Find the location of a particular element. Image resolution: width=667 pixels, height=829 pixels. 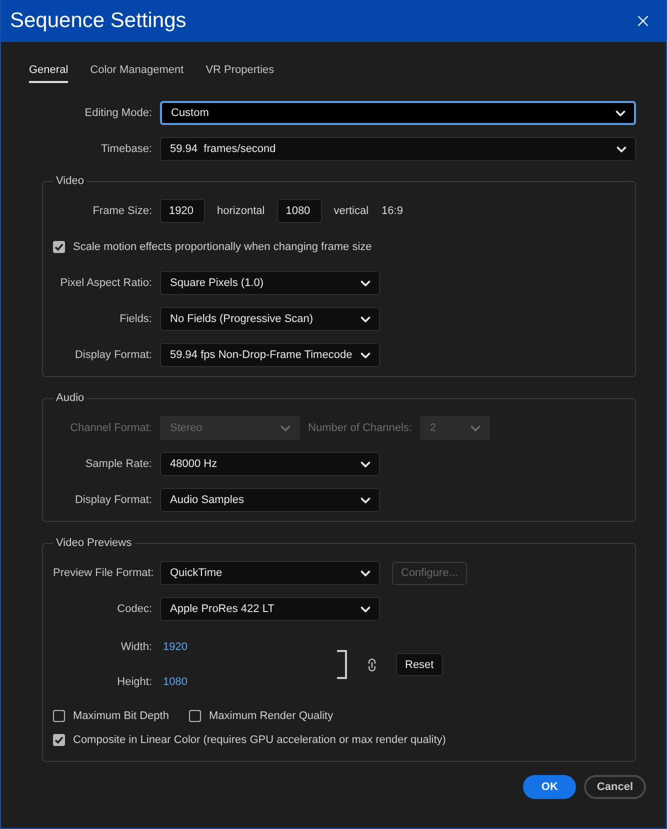

dropdown: 59.94 frames/second is located at coordinates (398, 149).